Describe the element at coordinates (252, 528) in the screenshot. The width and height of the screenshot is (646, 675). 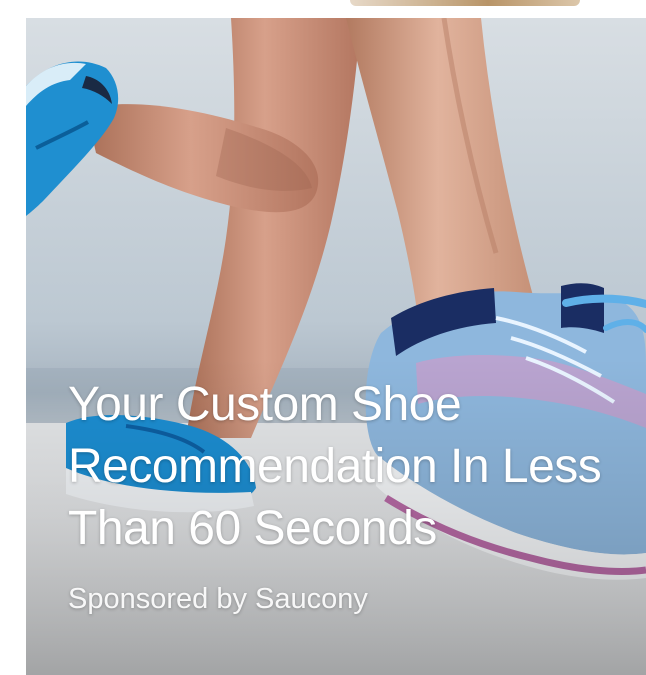
I see `headline-line: Than 60 Seconds` at that location.